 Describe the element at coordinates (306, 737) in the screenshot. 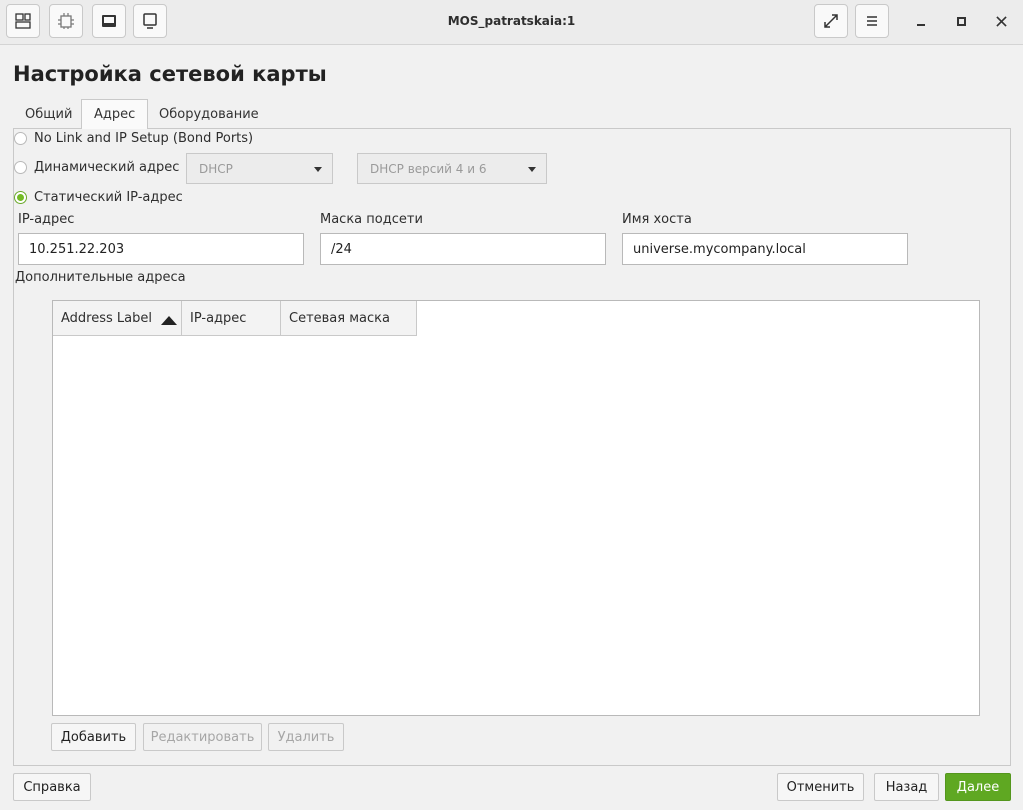

I see `delete-button: Удалить` at that location.